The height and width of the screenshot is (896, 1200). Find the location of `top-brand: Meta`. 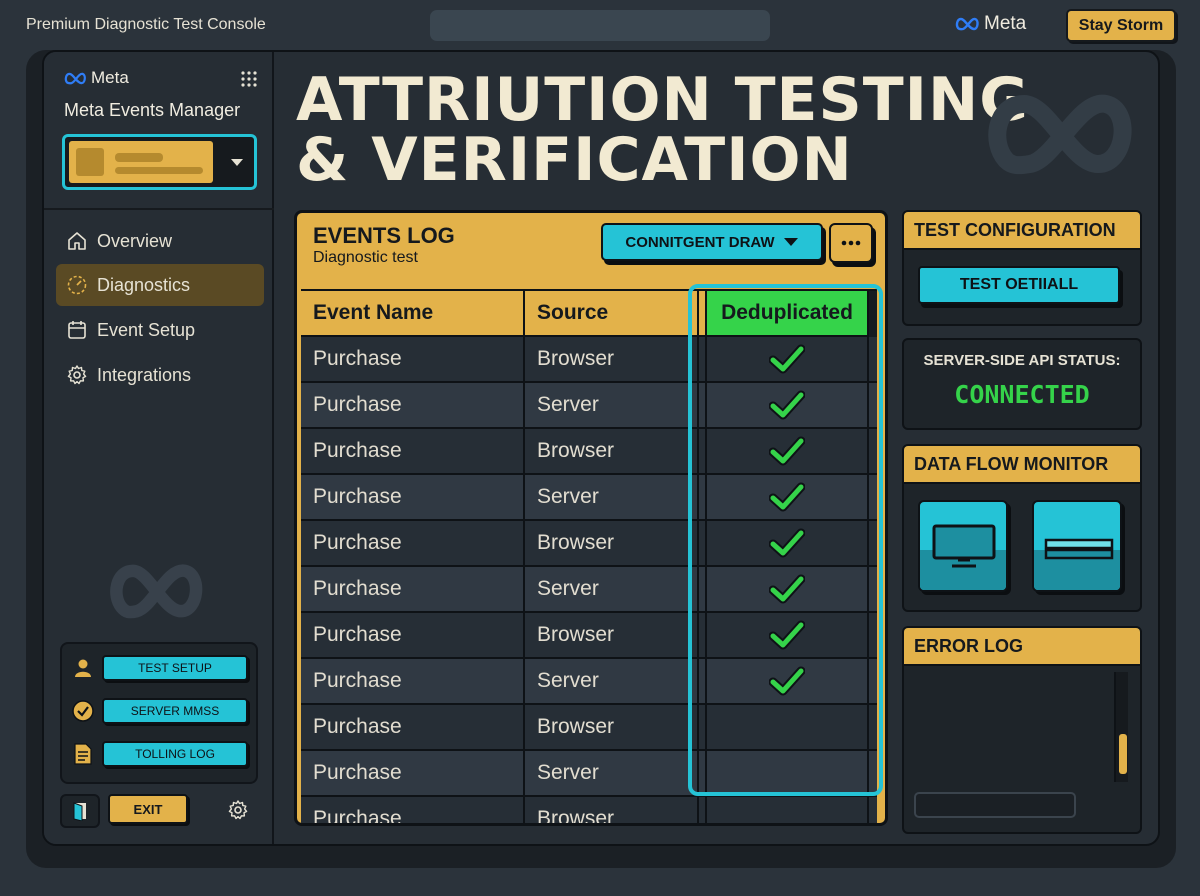

top-brand: Meta is located at coordinates (990, 24).